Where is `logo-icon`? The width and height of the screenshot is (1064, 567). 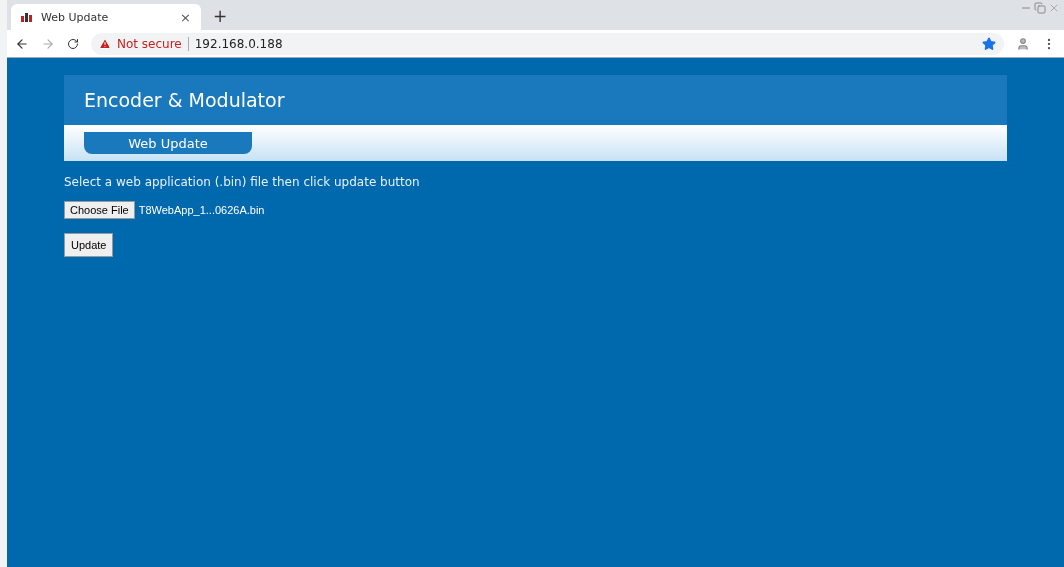
logo-icon is located at coordinates (27, 17).